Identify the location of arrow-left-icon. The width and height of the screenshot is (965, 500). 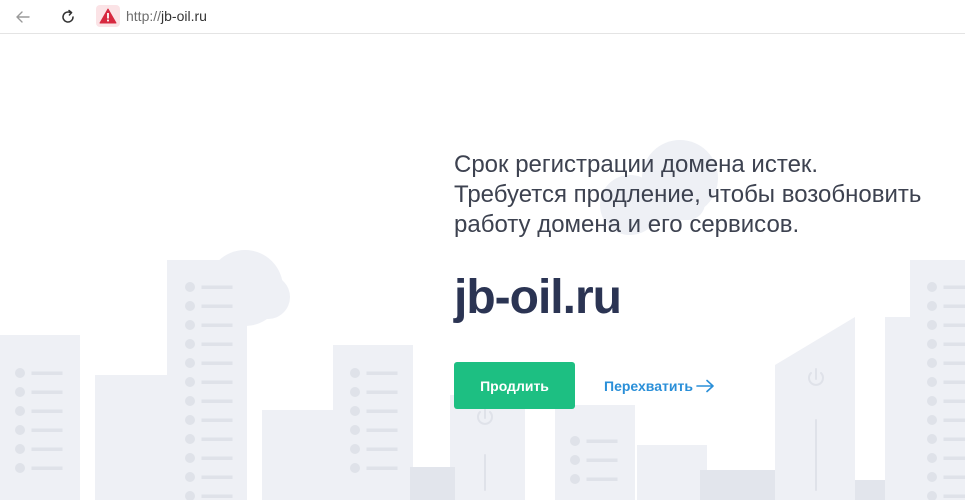
(23, 17).